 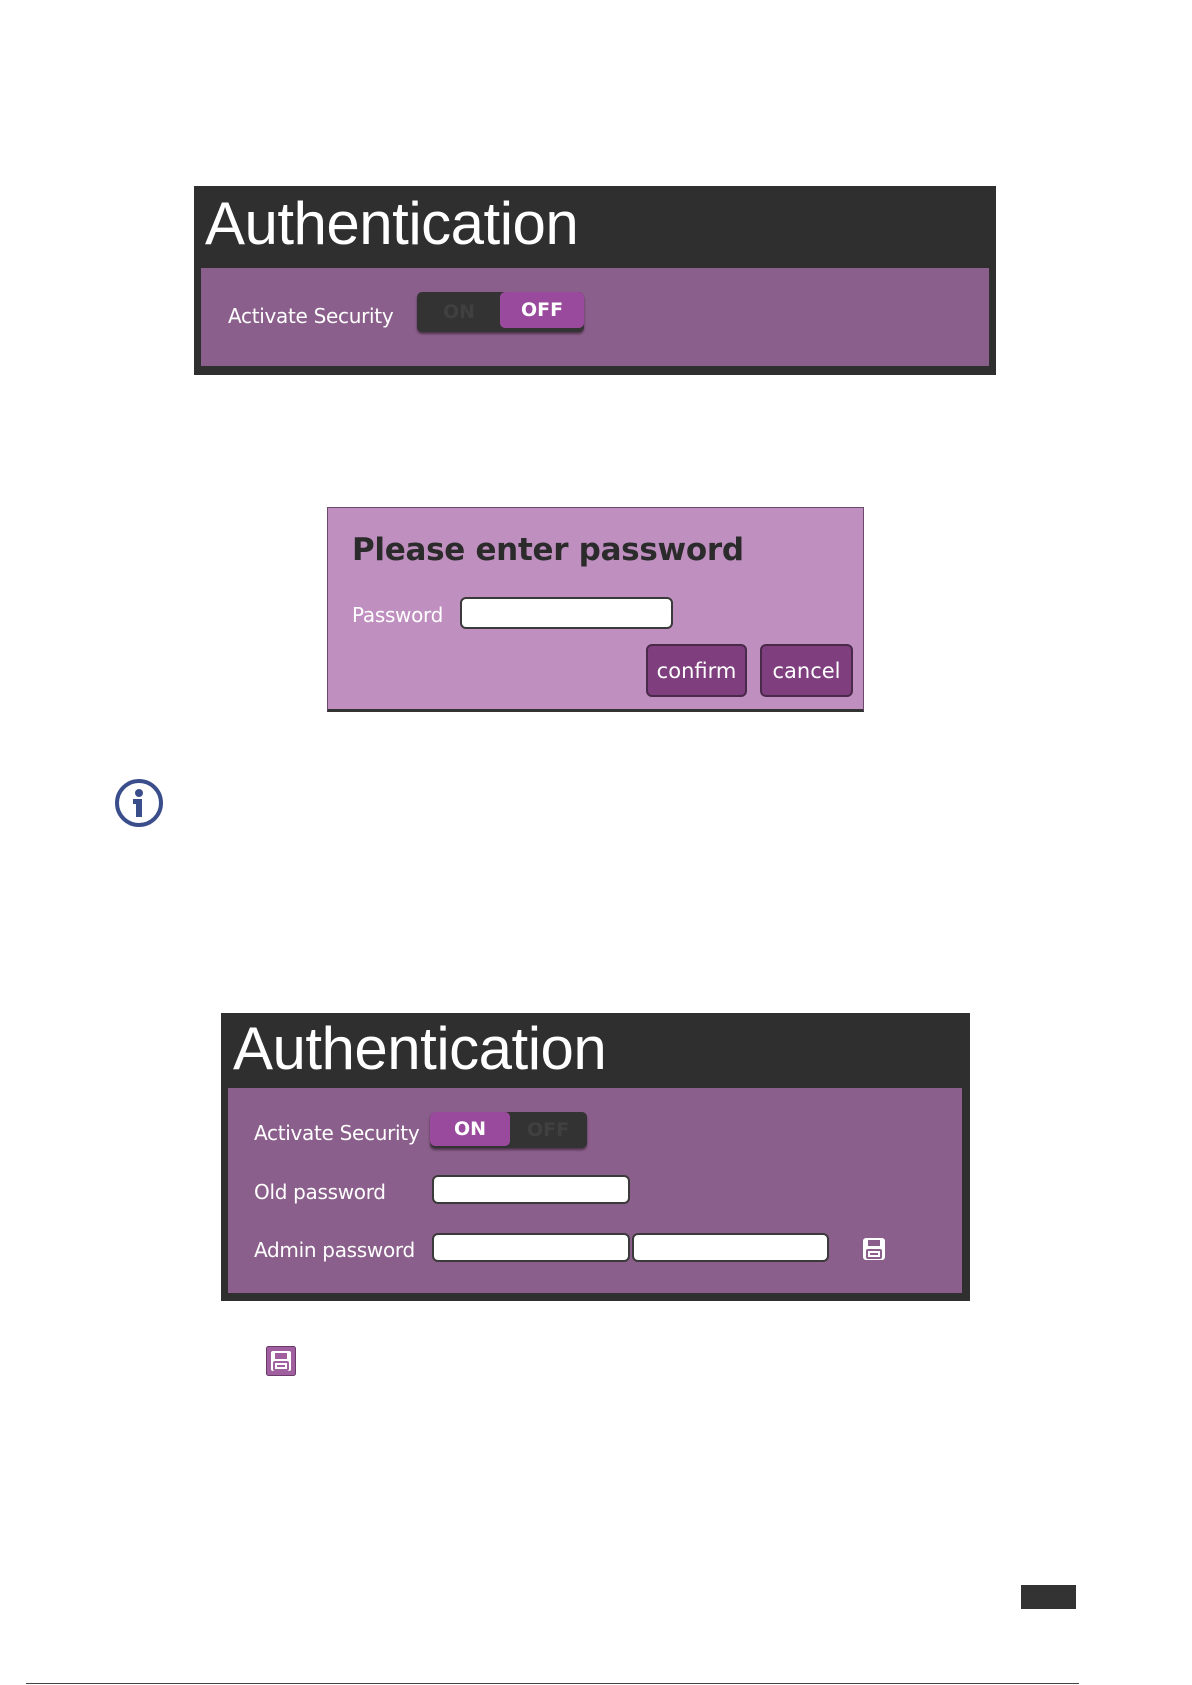 I want to click on admin-password-confirm-input, so click(x=730, y=1247).